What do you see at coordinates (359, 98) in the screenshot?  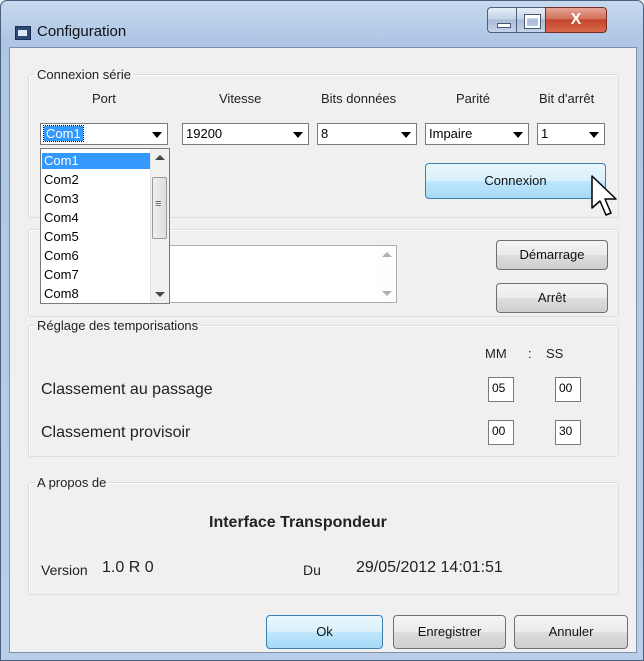 I see `bits-label: Bits données` at bounding box center [359, 98].